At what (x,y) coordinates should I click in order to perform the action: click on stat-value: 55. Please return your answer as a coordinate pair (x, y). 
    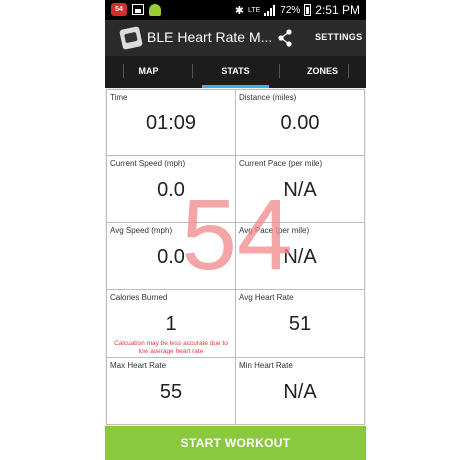
    Looking at the image, I should click on (171, 392).